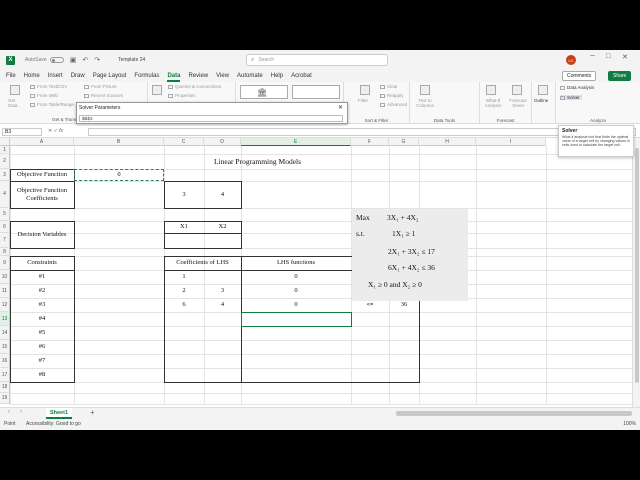  Describe the element at coordinates (5, 263) in the screenshot. I see `row-header-9: 9` at that location.